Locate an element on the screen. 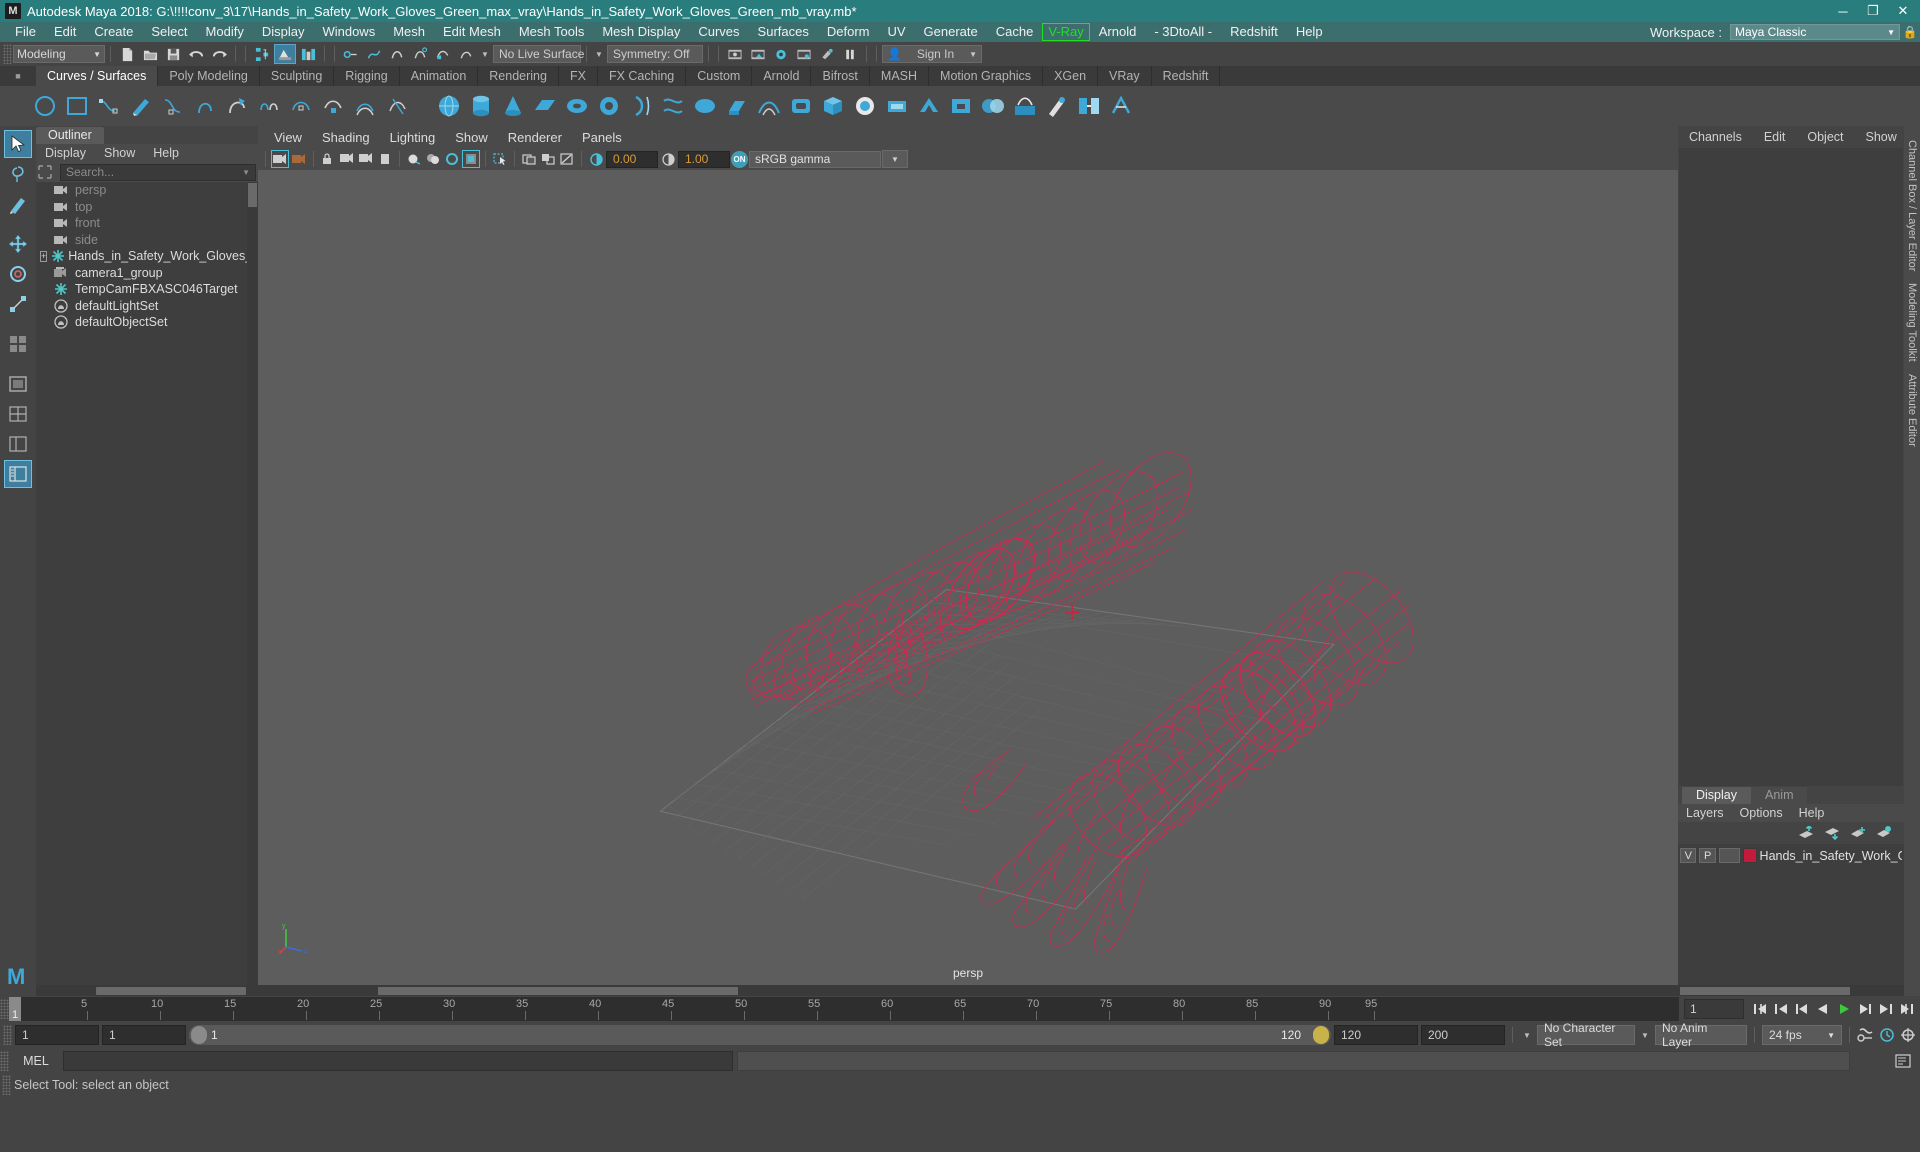 The image size is (1920, 1152). shelf-tab-fx-caching: FX Caching is located at coordinates (642, 76).